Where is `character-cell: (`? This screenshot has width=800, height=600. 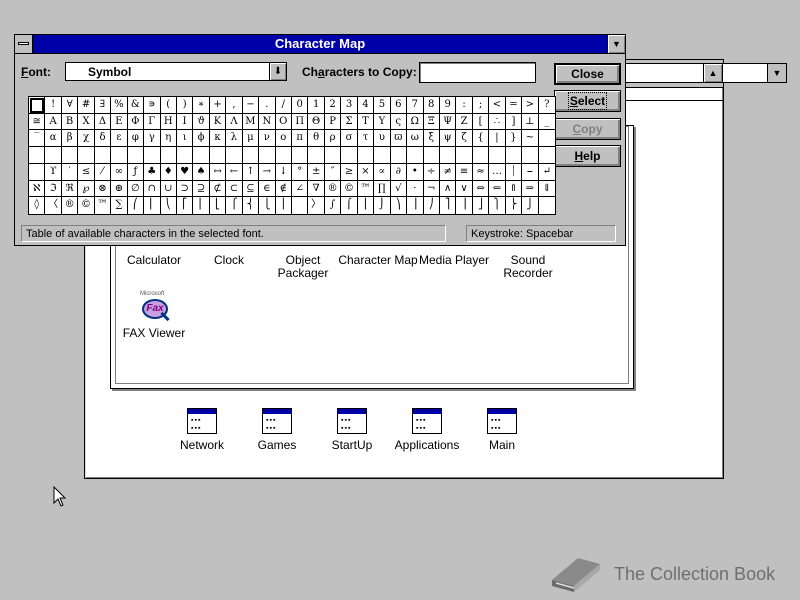
character-cell: ( is located at coordinates (168, 105).